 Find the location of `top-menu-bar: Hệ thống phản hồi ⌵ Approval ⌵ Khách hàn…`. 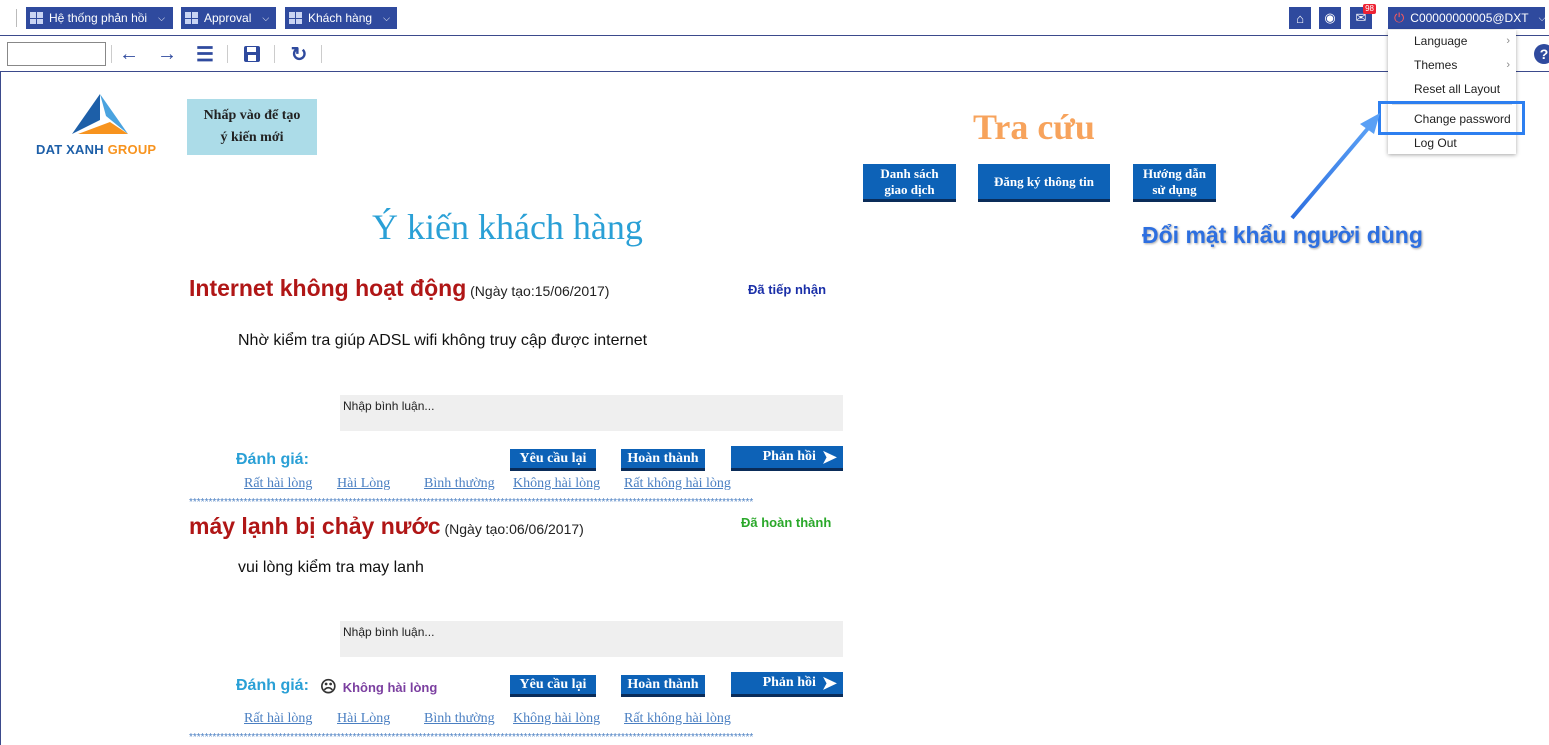

top-menu-bar: Hệ thống phản hồi ⌵ Approval ⌵ Khách hàn… is located at coordinates (774, 18).